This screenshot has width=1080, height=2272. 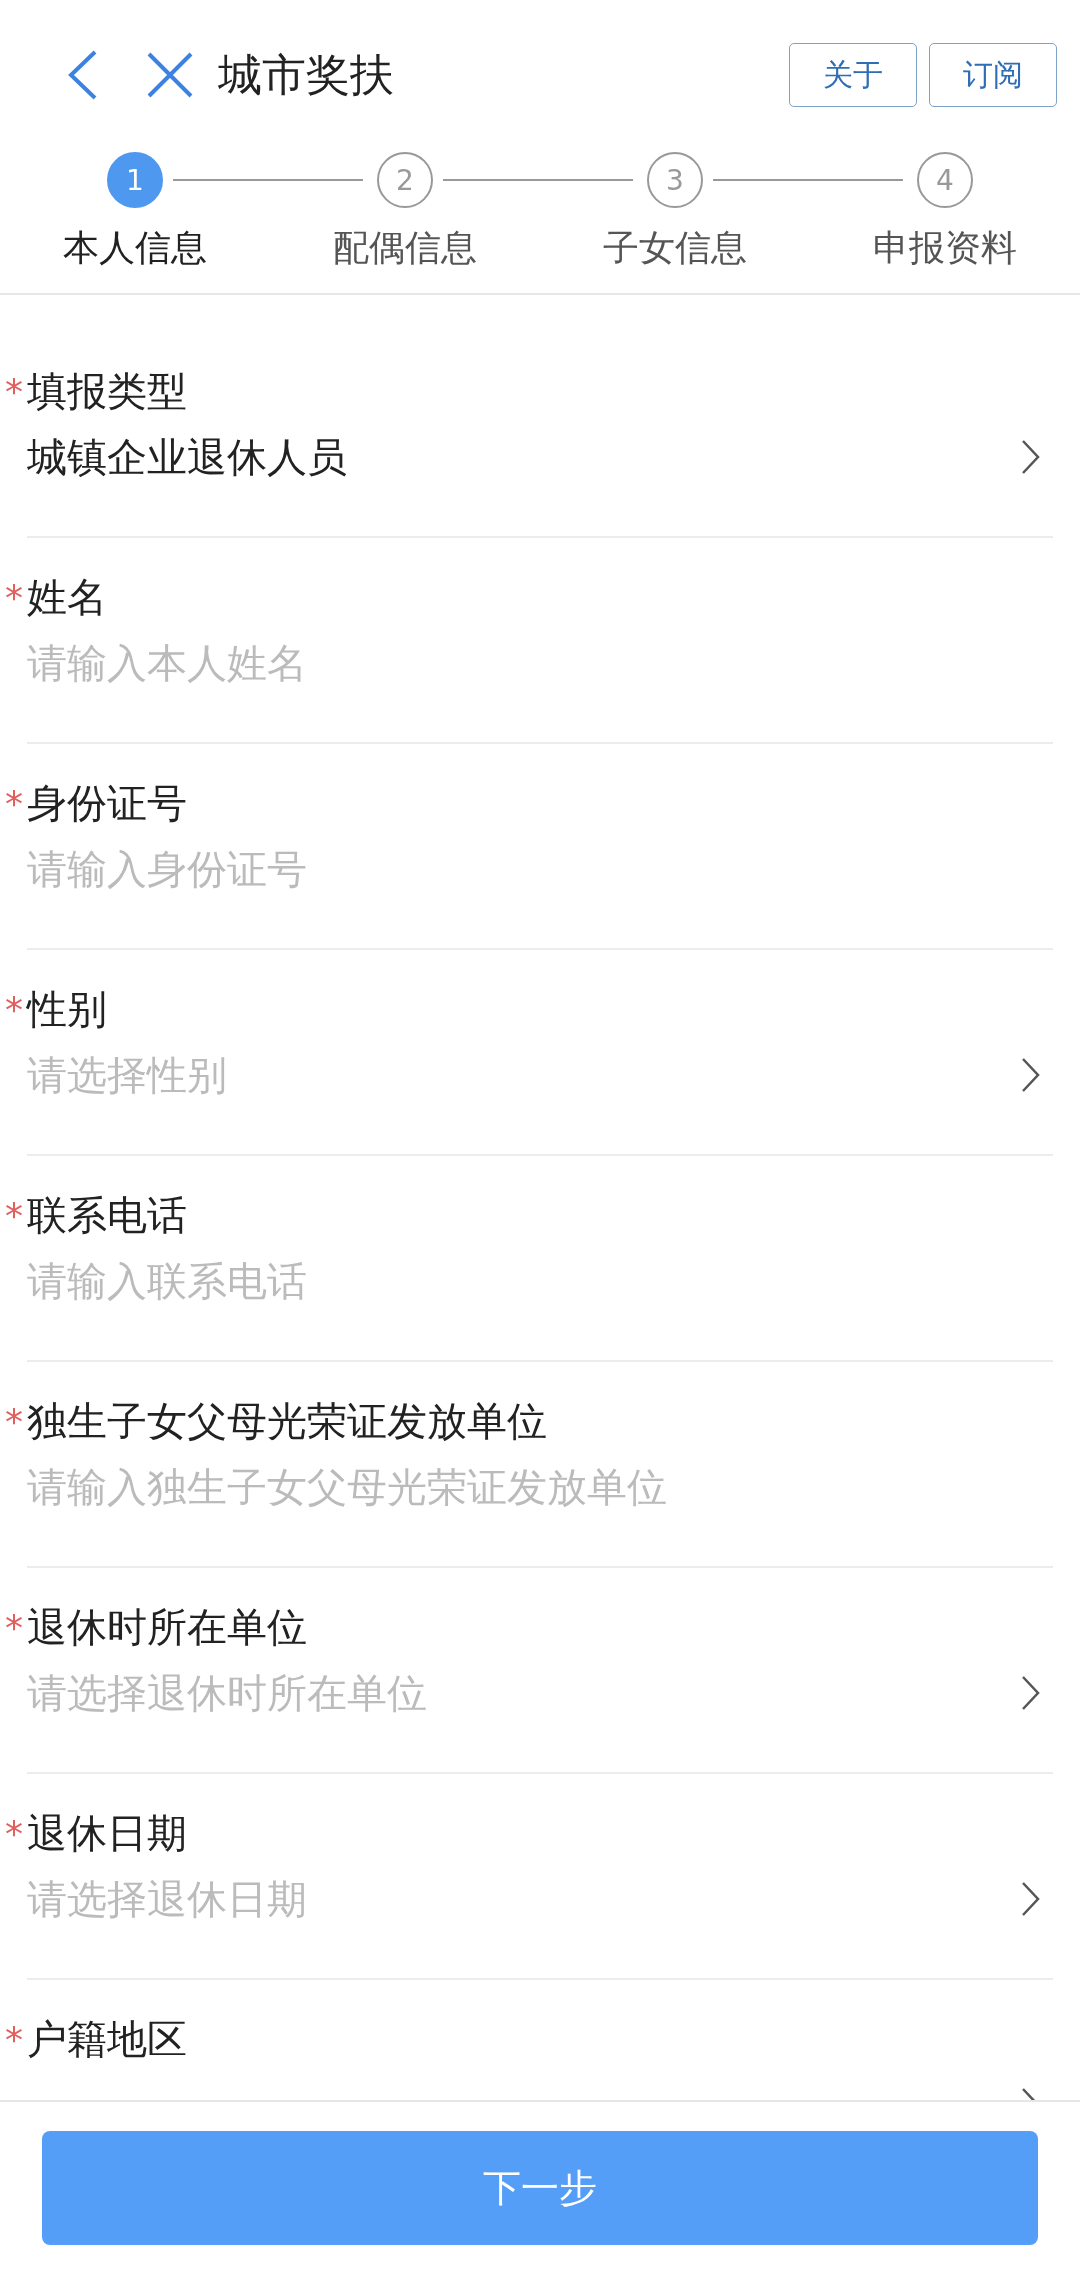 I want to click on step-number: 2, so click(x=405, y=180).